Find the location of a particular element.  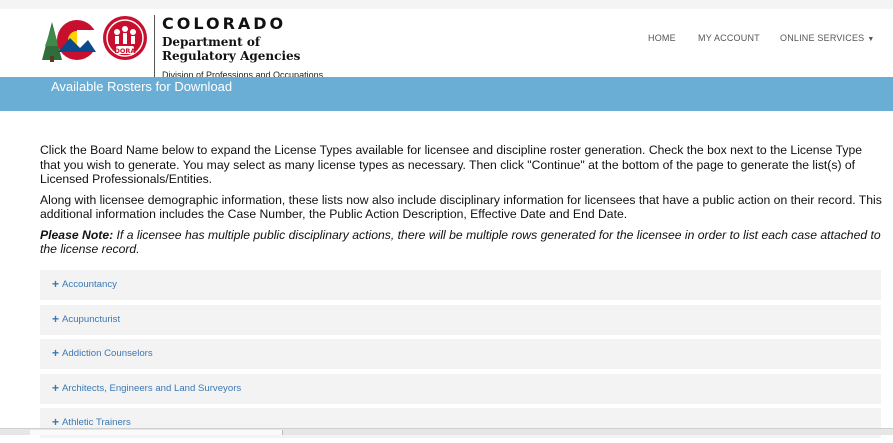

nav-online-services-dropdown: ONLINE SERVICES ▼ is located at coordinates (827, 38).